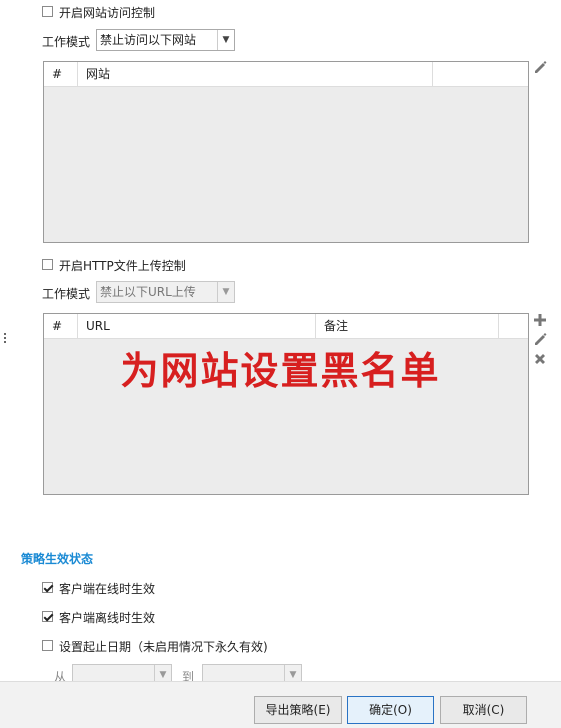  I want to click on offline-label: 客户端离线时生效, so click(107, 618).